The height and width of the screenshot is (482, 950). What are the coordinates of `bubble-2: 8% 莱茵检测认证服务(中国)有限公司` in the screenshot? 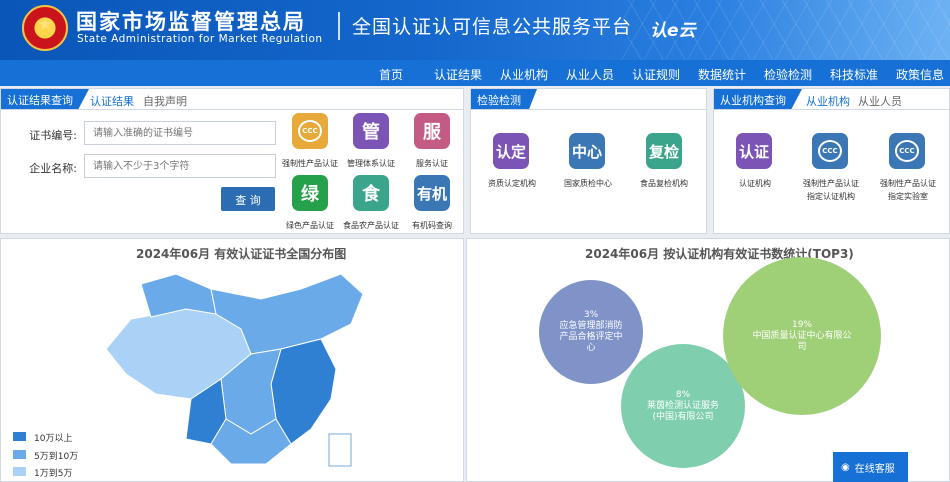 It's located at (683, 406).